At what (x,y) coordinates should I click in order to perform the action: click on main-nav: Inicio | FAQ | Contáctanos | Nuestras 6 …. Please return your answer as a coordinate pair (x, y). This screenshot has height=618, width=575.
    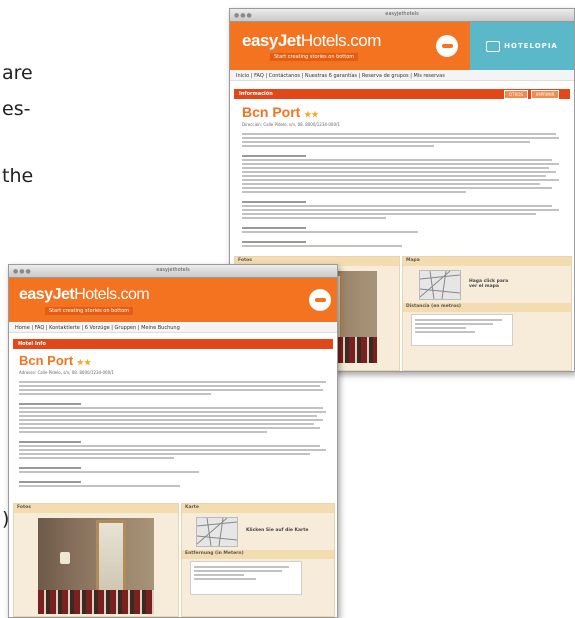
    Looking at the image, I should click on (402, 75).